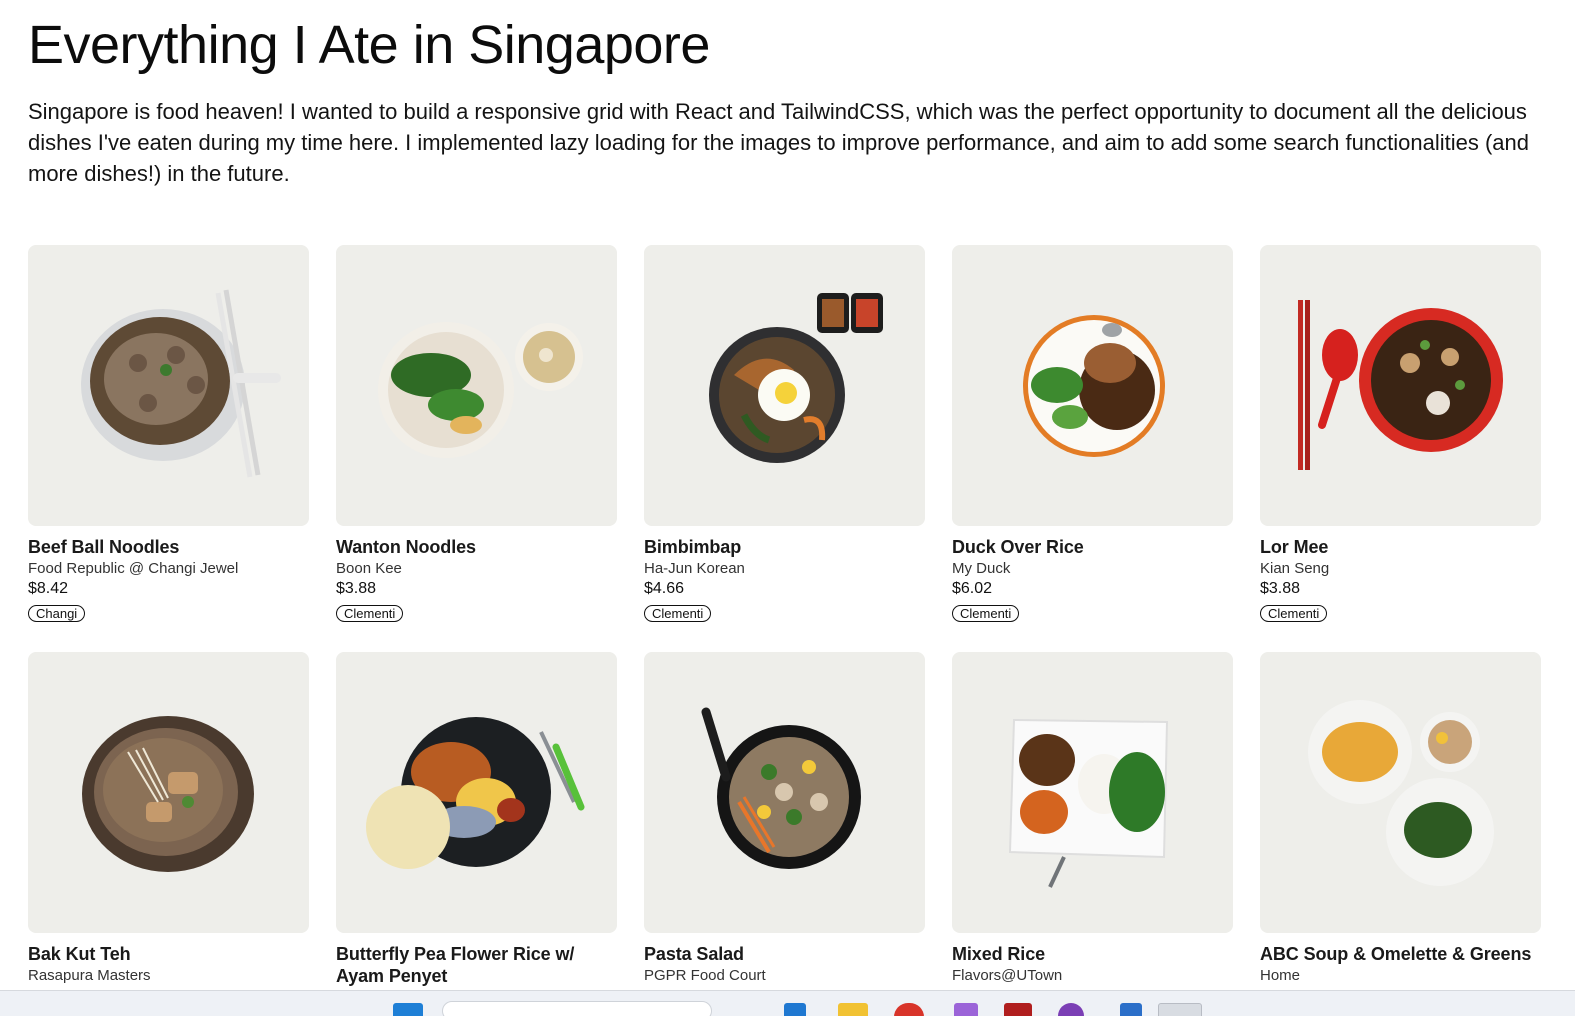 Image resolution: width=1575 pixels, height=1016 pixels. I want to click on location-tag: Changi, so click(57, 613).